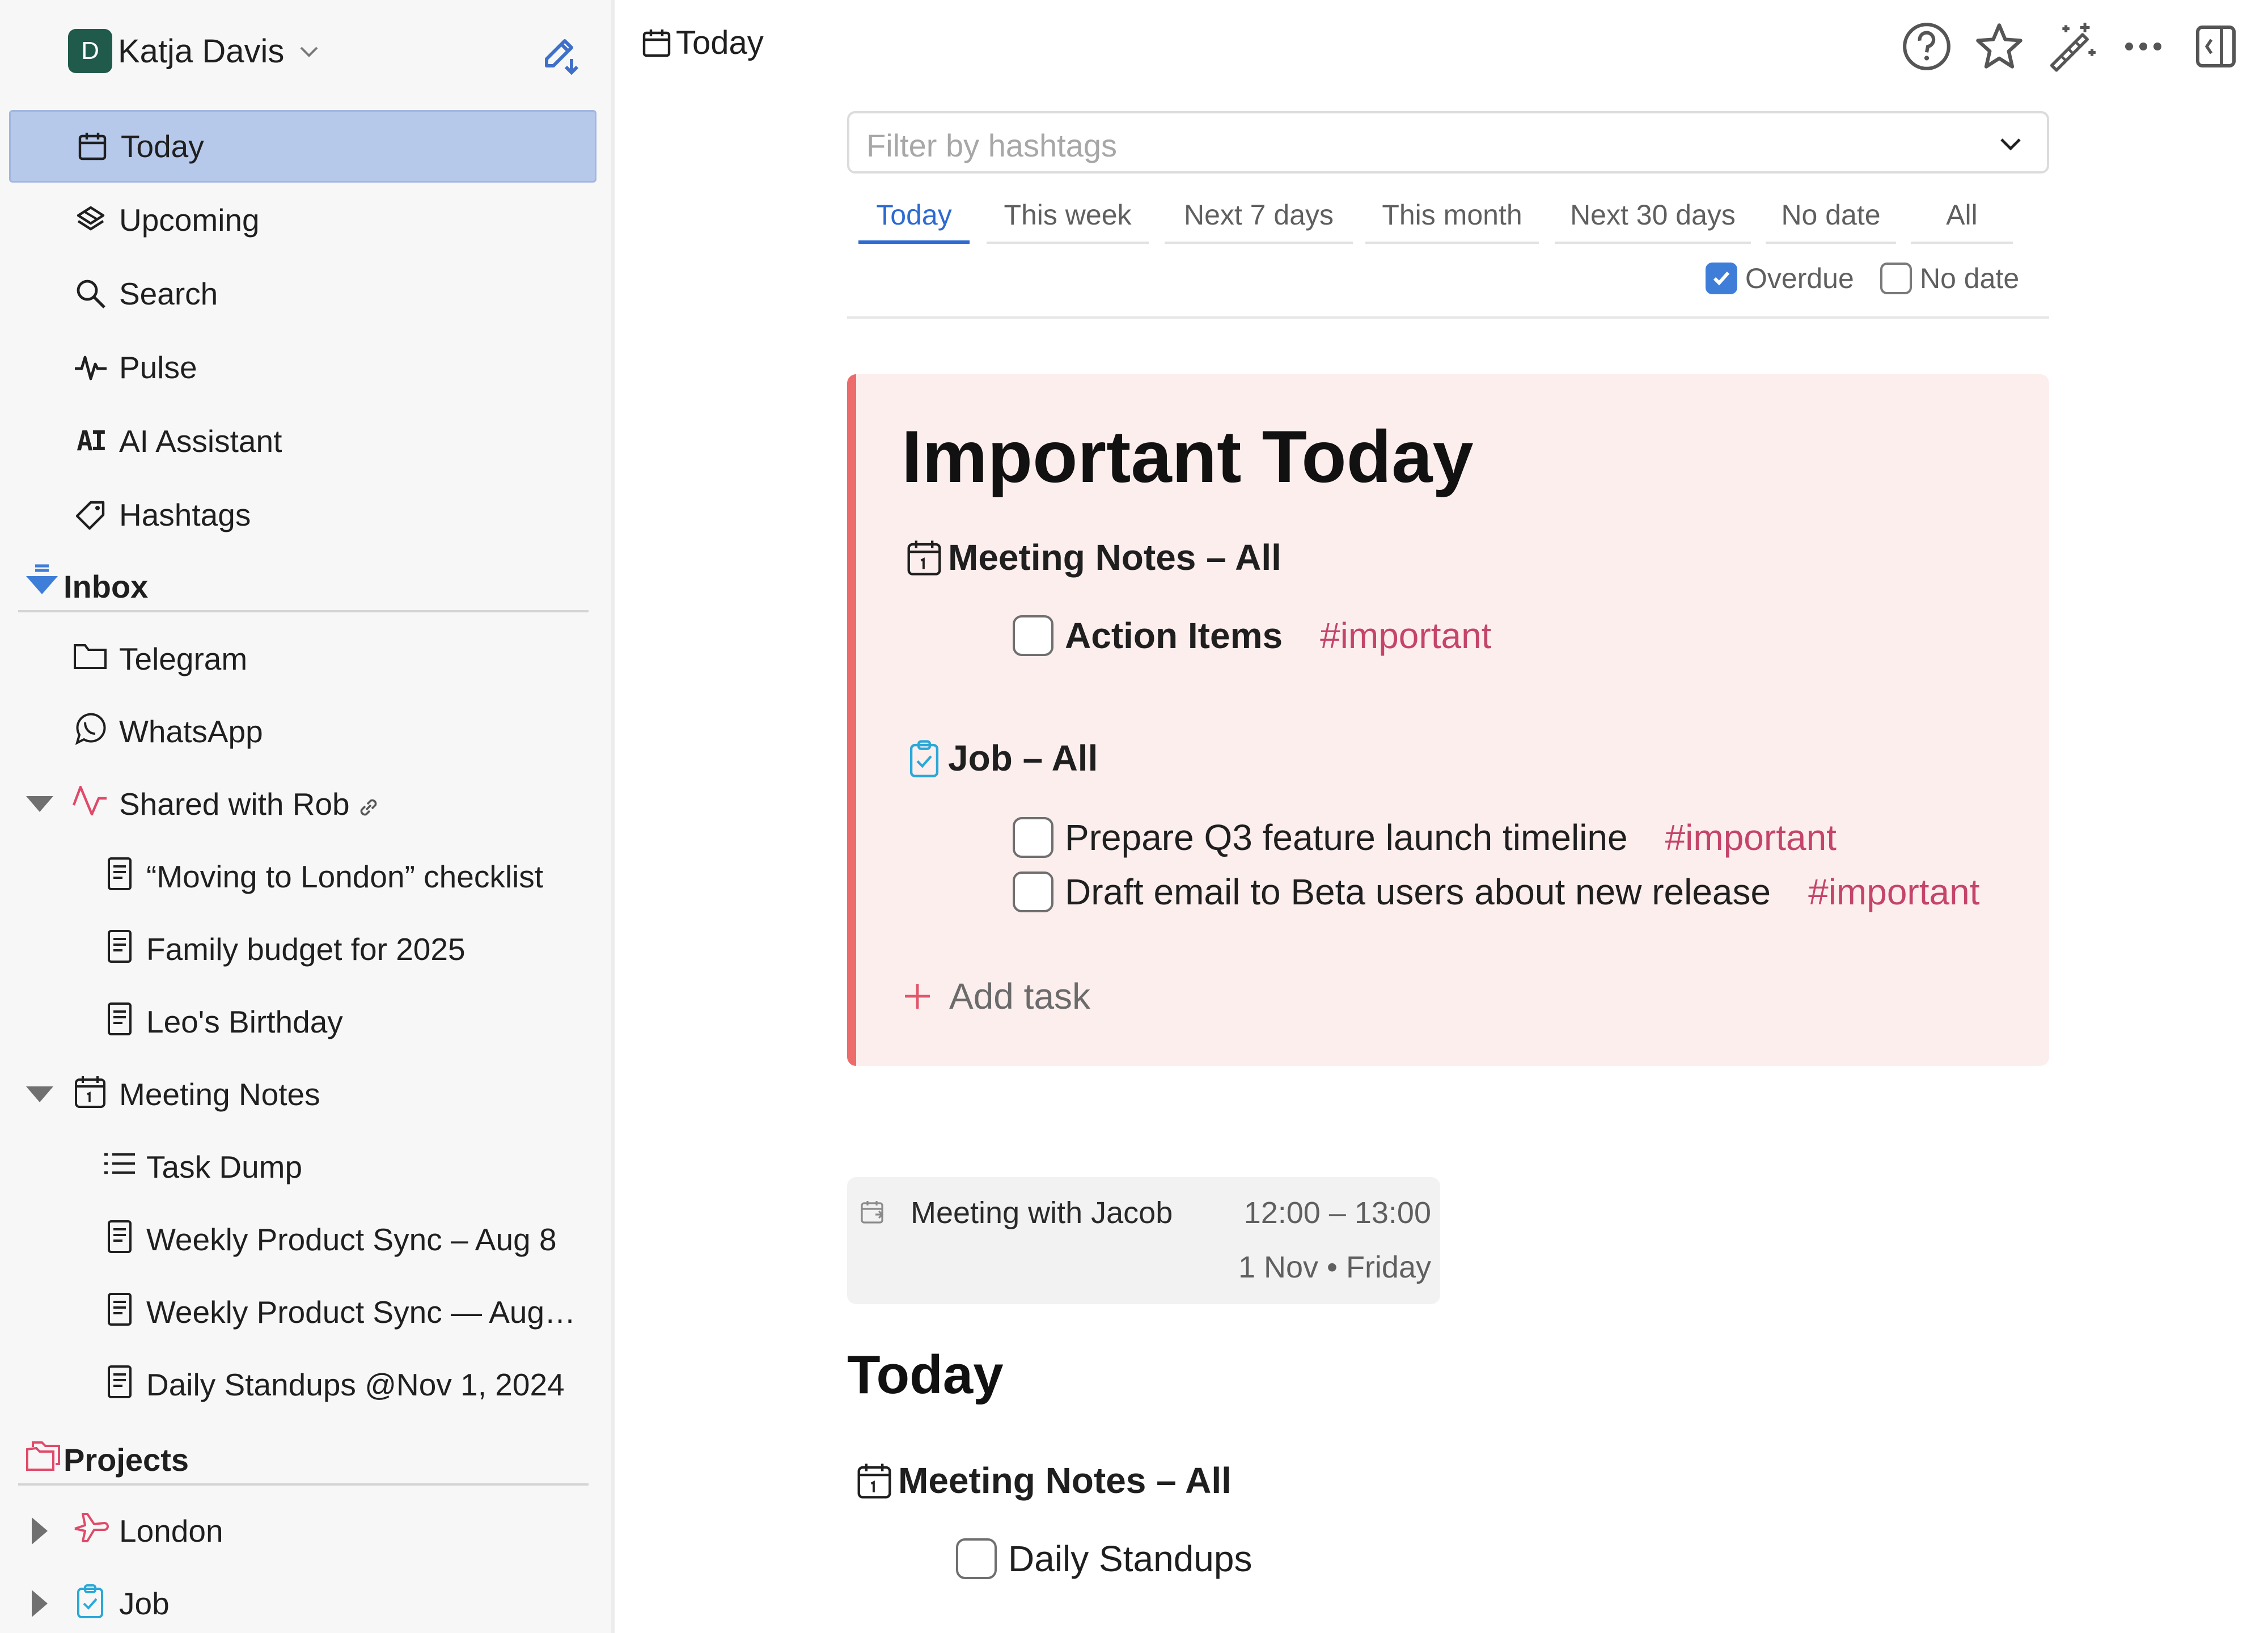  I want to click on sidebar-item-label: WhatsApp, so click(191, 732).